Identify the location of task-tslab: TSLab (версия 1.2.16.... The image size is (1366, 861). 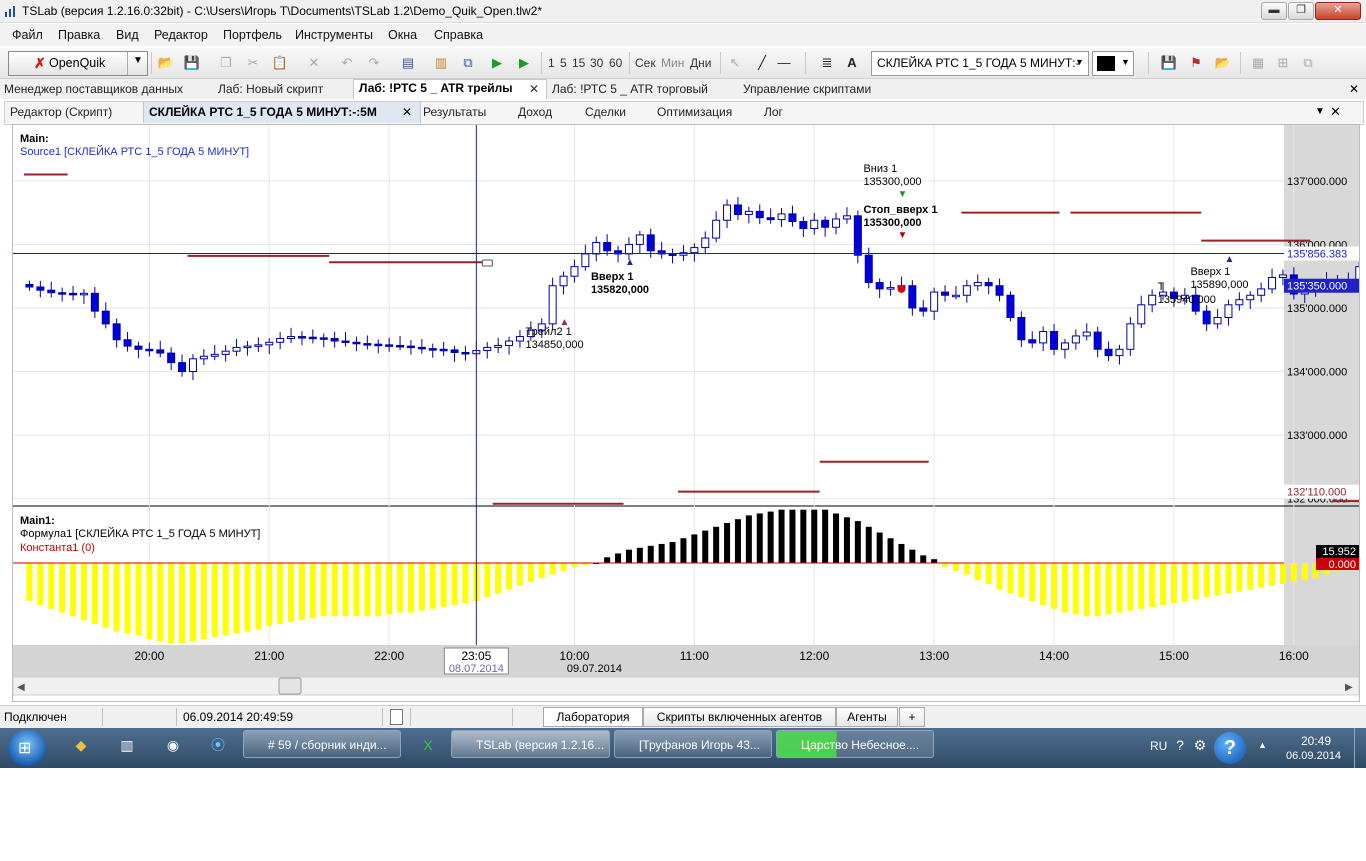
(530, 744).